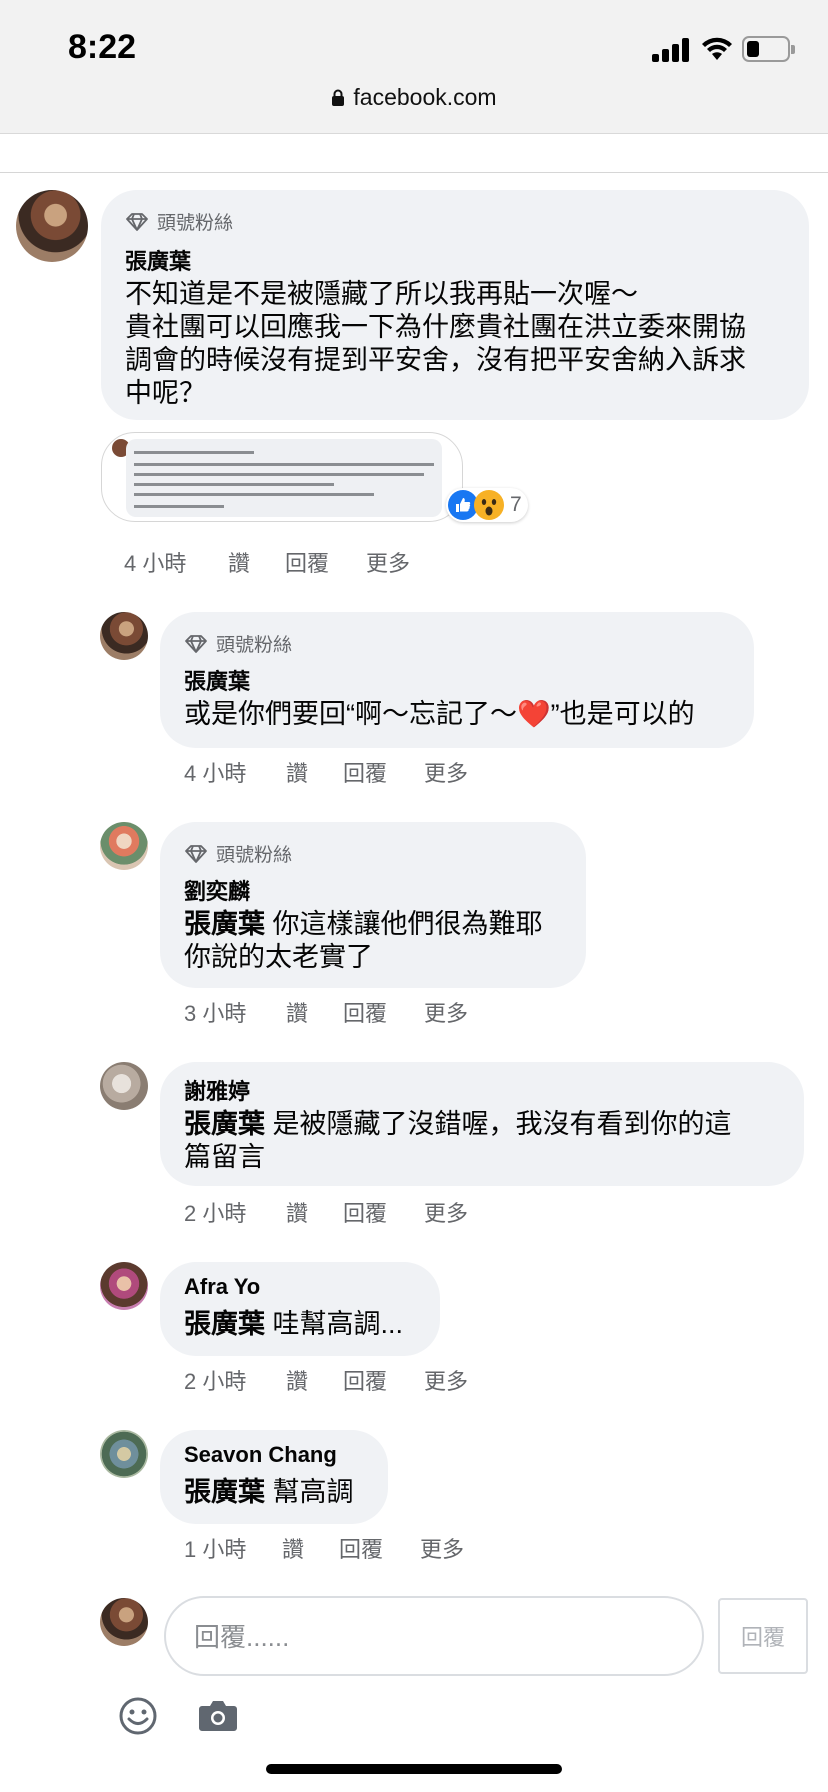 The image size is (828, 1792). I want to click on status-time: 8:22, so click(102, 47).